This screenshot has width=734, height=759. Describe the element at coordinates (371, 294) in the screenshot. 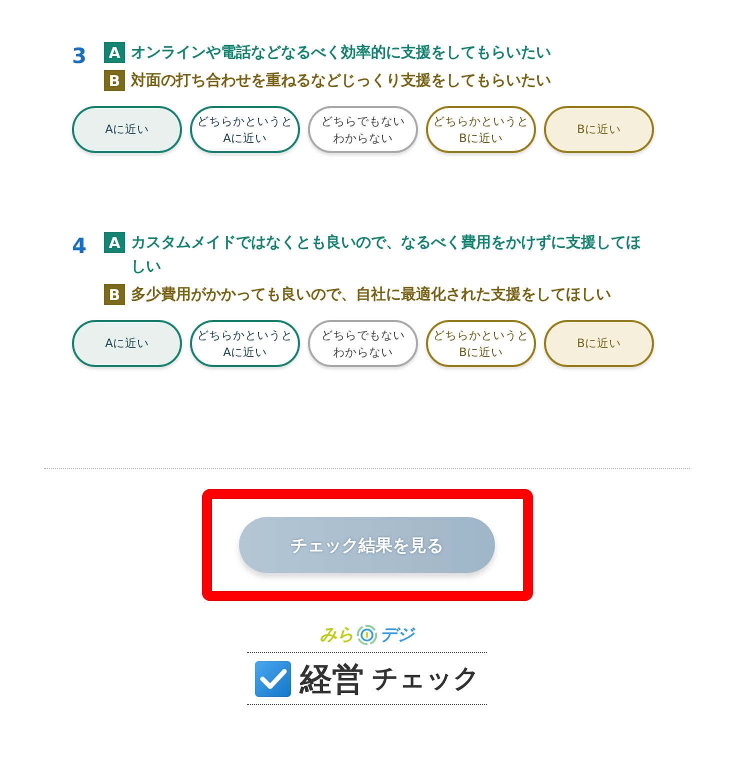

I see `choice-text: 多少費用がかかっても良いので、自社に最適化された支援をしてほしい` at that location.